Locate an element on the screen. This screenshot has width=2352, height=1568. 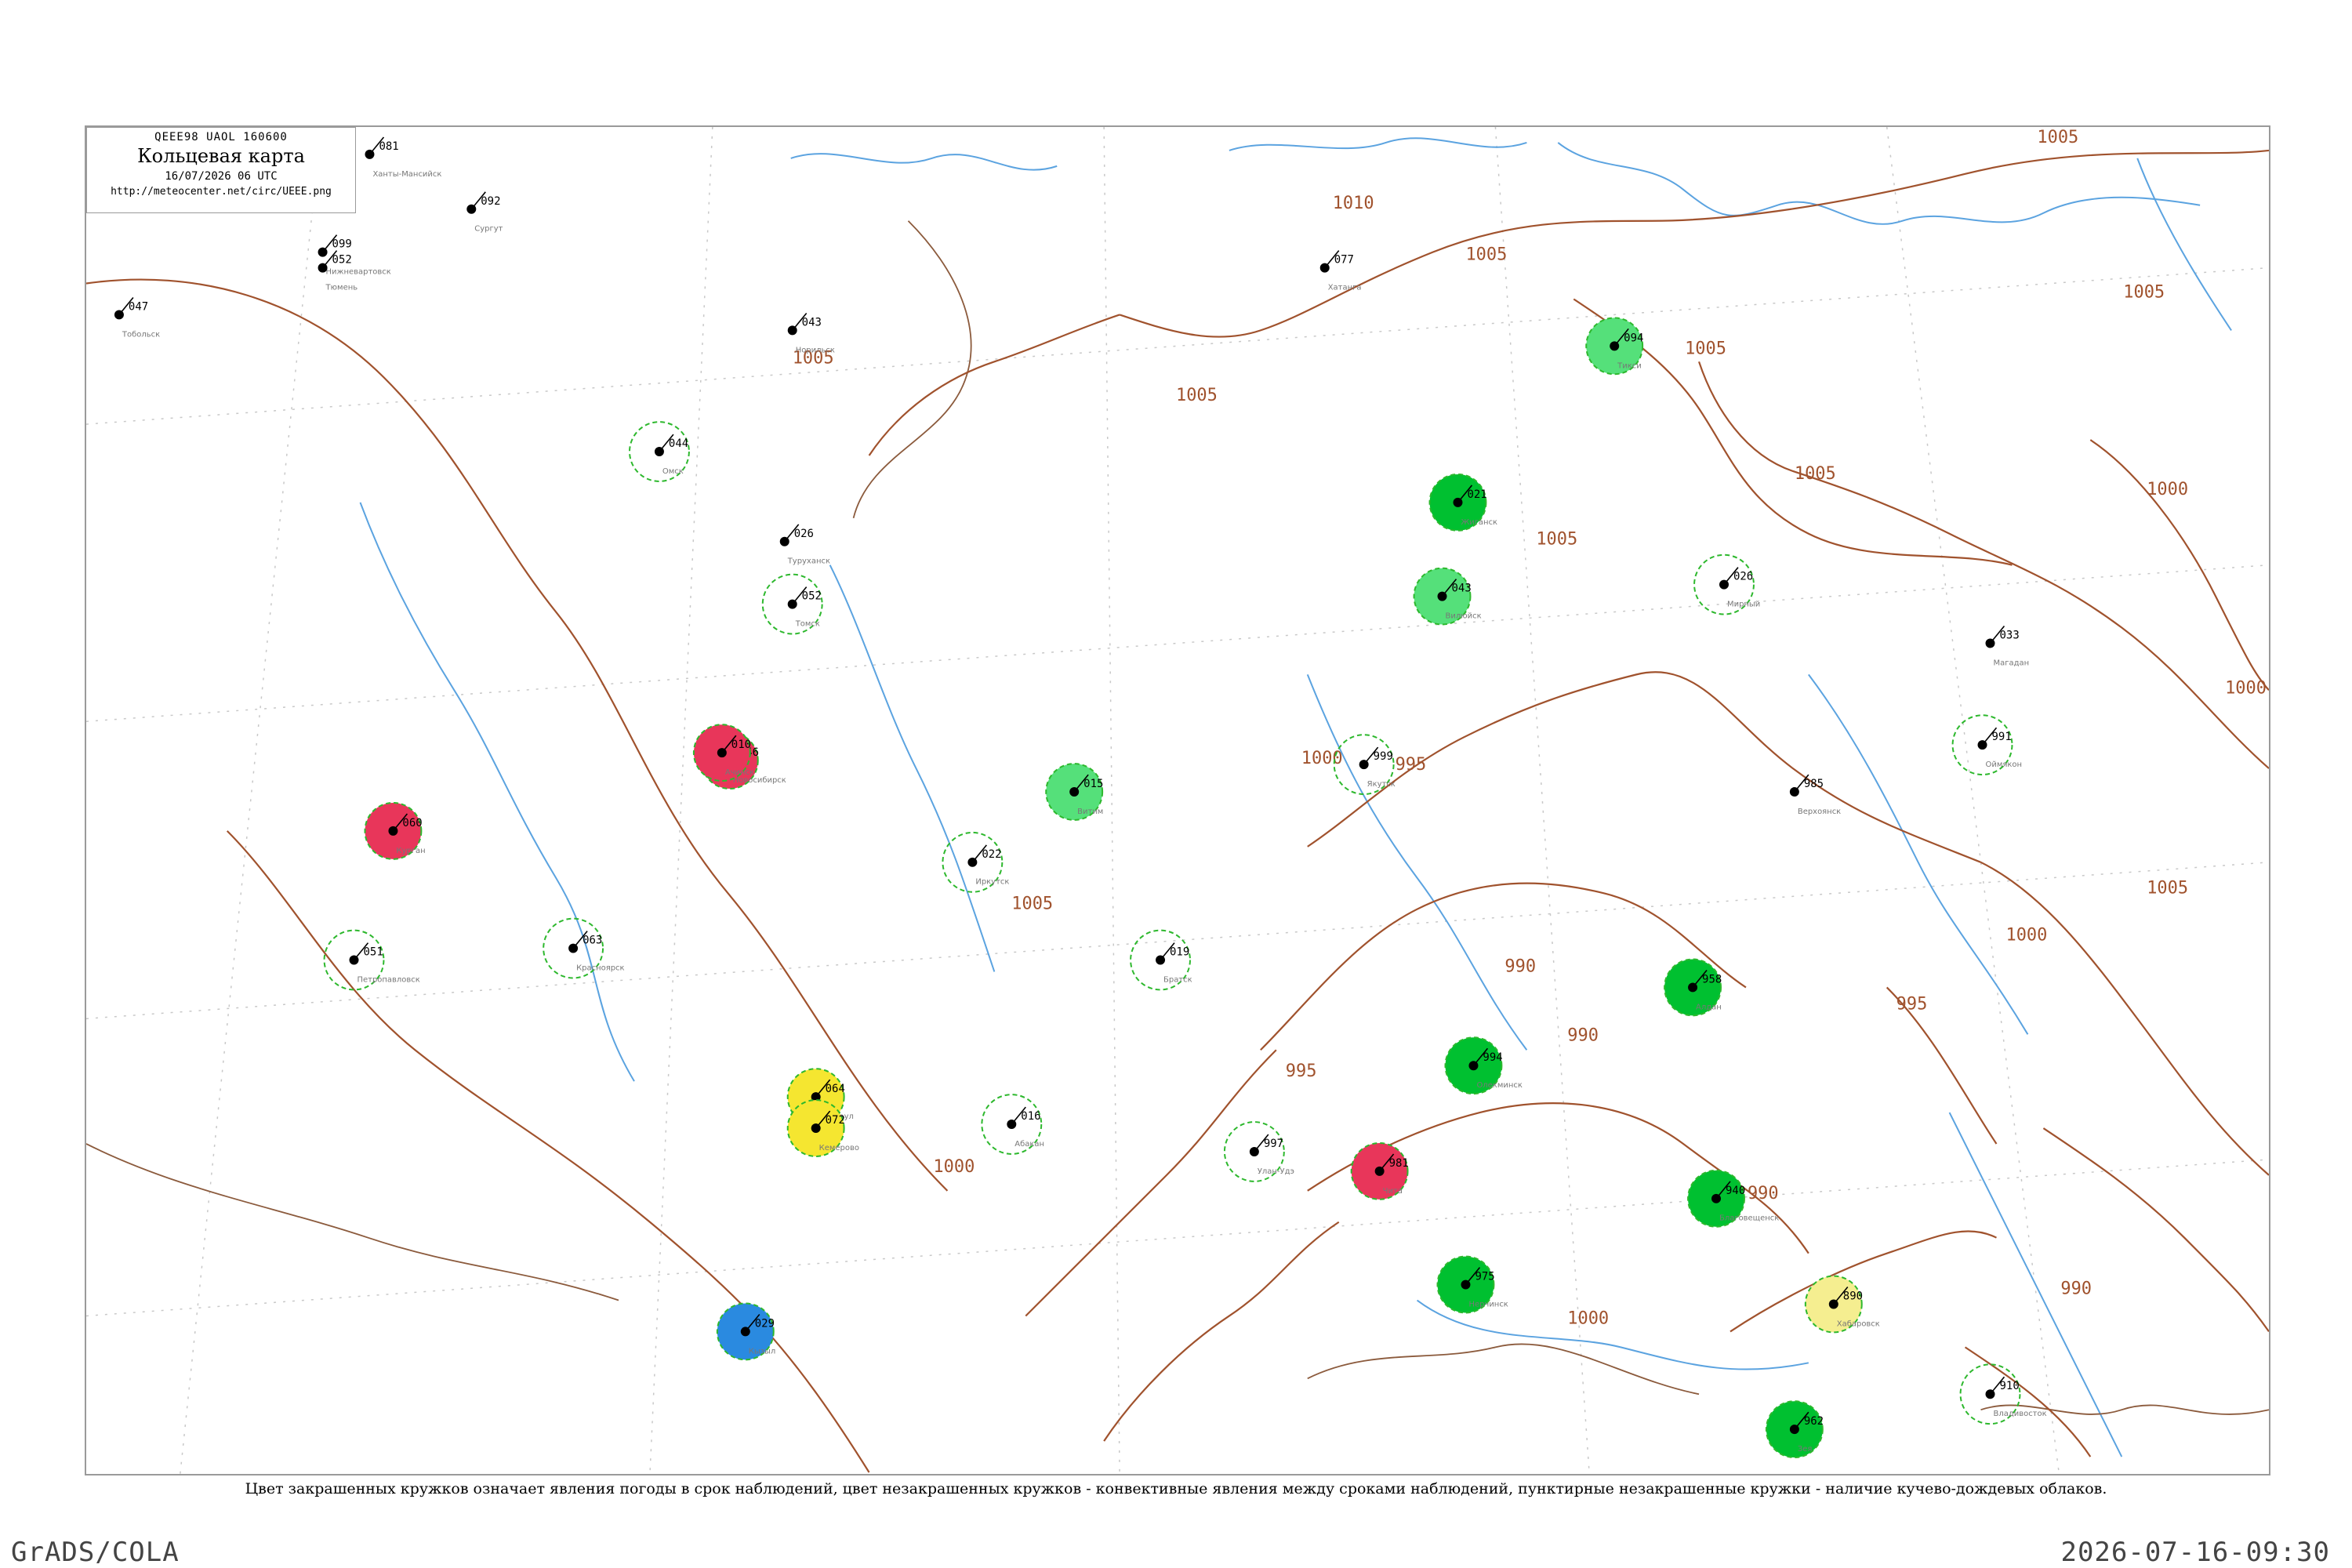
station-name: Вилюйск is located at coordinates (1464, 616).